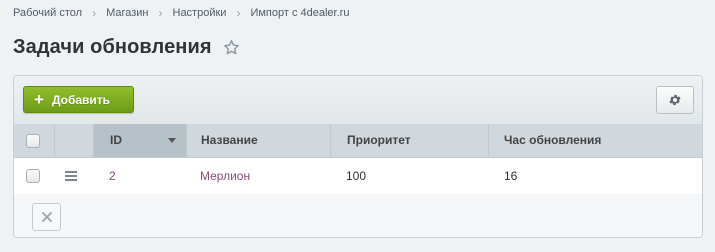  Describe the element at coordinates (139, 140) in the screenshot. I see `column-header-id: ID` at that location.